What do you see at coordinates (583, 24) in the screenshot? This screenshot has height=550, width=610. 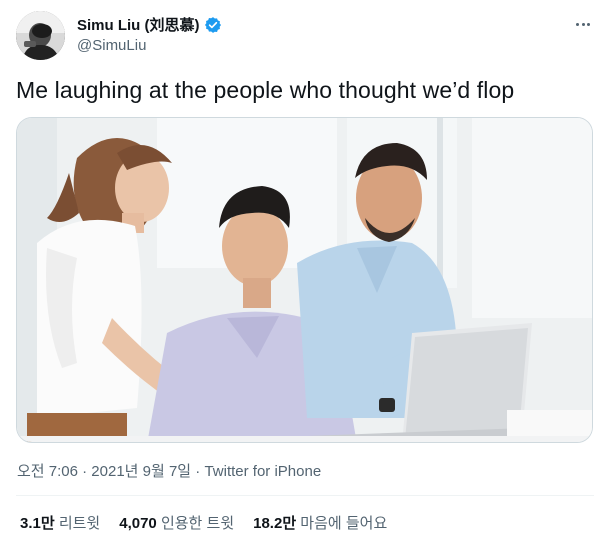 I see `more-options-icon` at bounding box center [583, 24].